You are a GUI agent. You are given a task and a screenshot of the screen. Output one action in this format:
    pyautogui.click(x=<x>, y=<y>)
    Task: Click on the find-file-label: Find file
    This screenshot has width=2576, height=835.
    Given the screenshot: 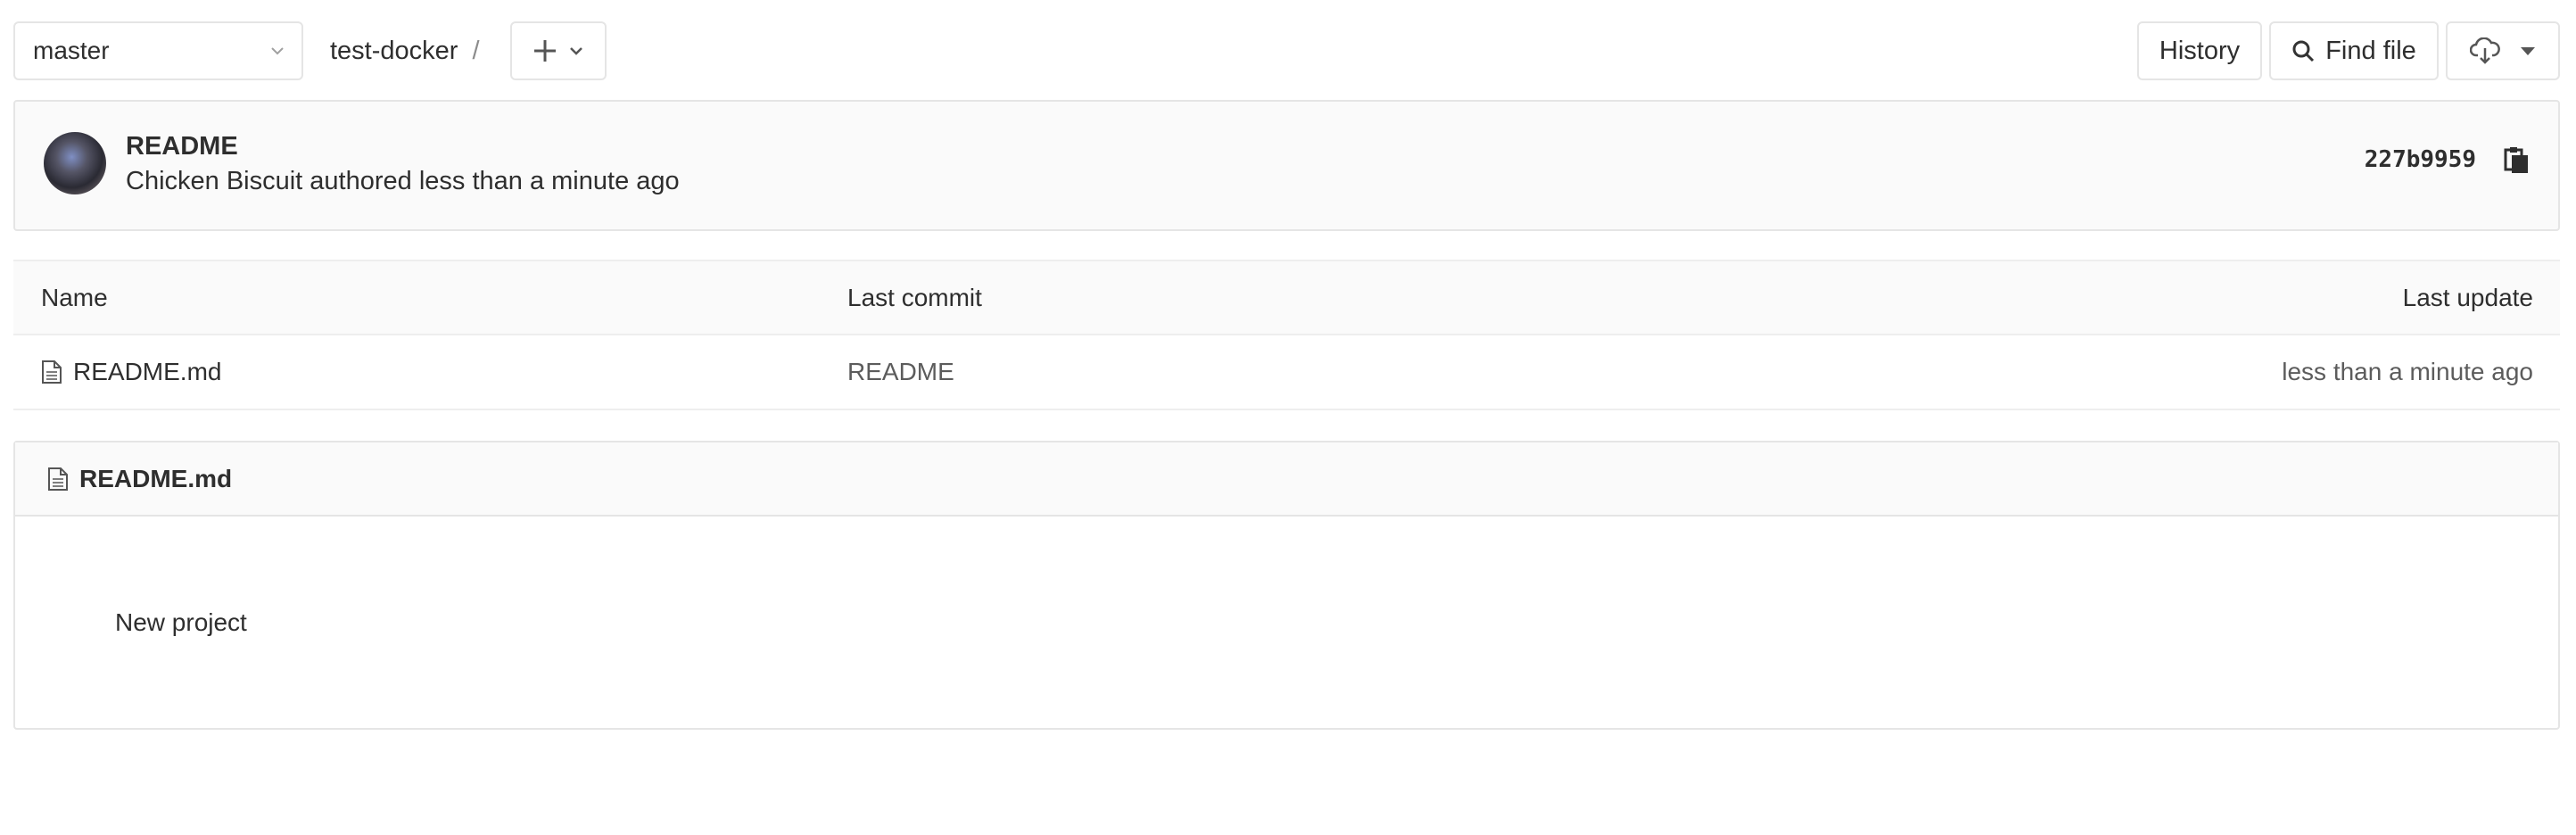 What is the action you would take?
    pyautogui.click(x=2371, y=51)
    